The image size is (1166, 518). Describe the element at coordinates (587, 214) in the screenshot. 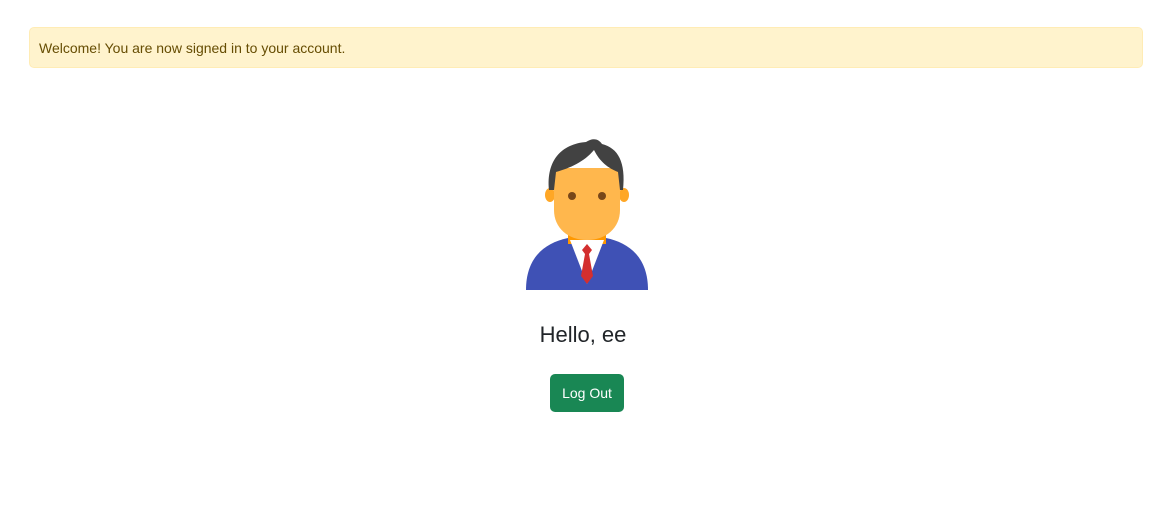

I see `businessman-avatar-icon` at that location.